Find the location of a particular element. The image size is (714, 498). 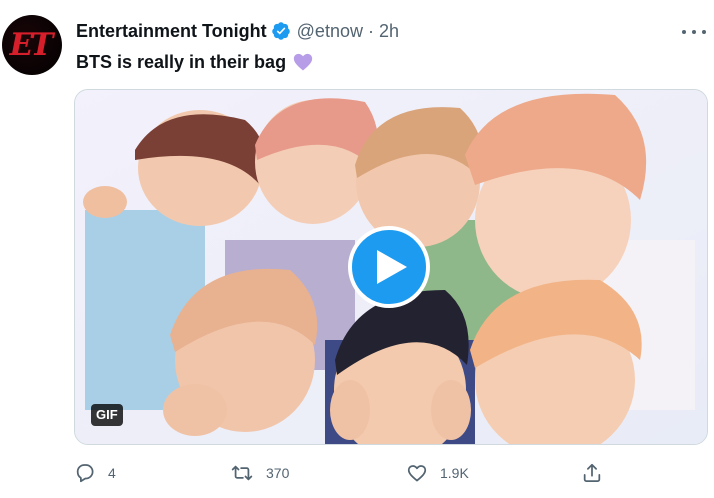

purple-heart-icon is located at coordinates (303, 62).